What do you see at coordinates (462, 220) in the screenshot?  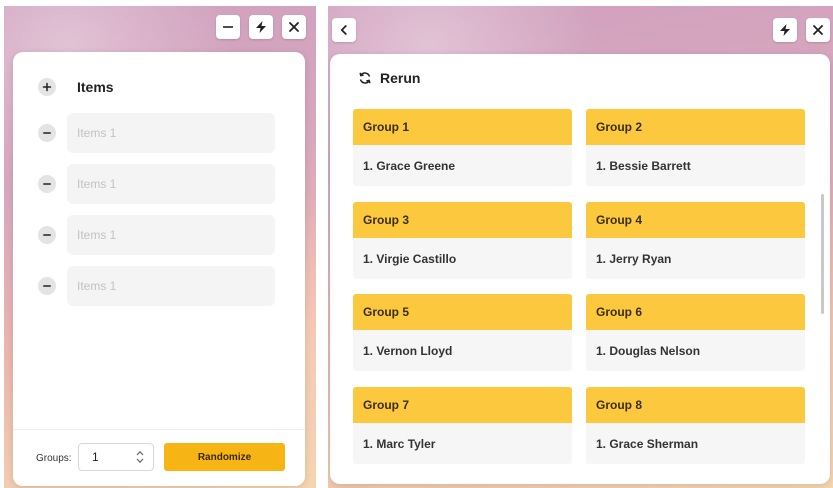 I see `group-title: Group 3` at bounding box center [462, 220].